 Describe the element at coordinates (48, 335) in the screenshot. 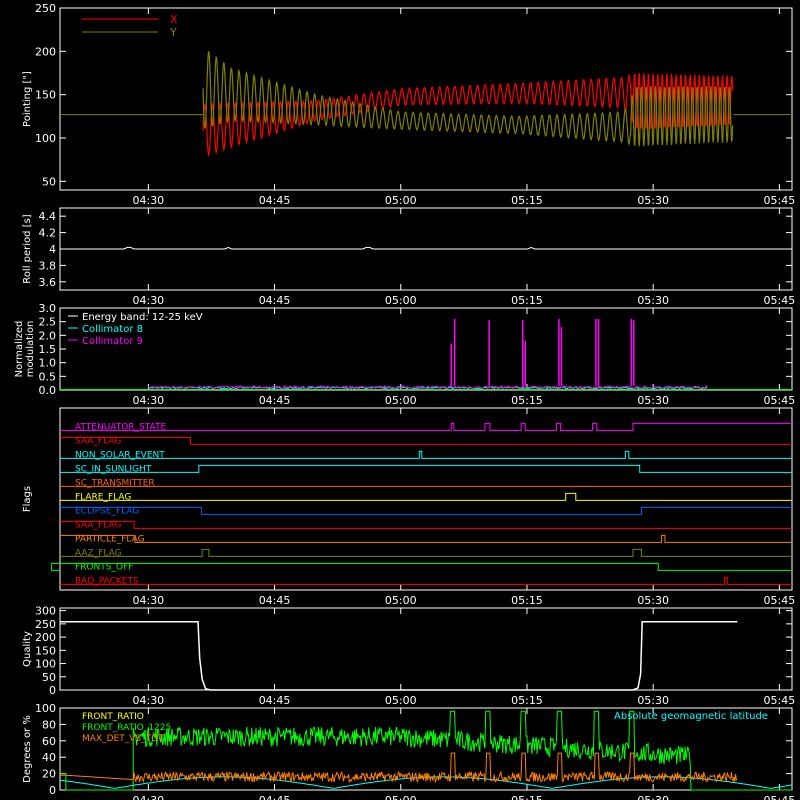

I see `y-tick-label: 2.0` at that location.